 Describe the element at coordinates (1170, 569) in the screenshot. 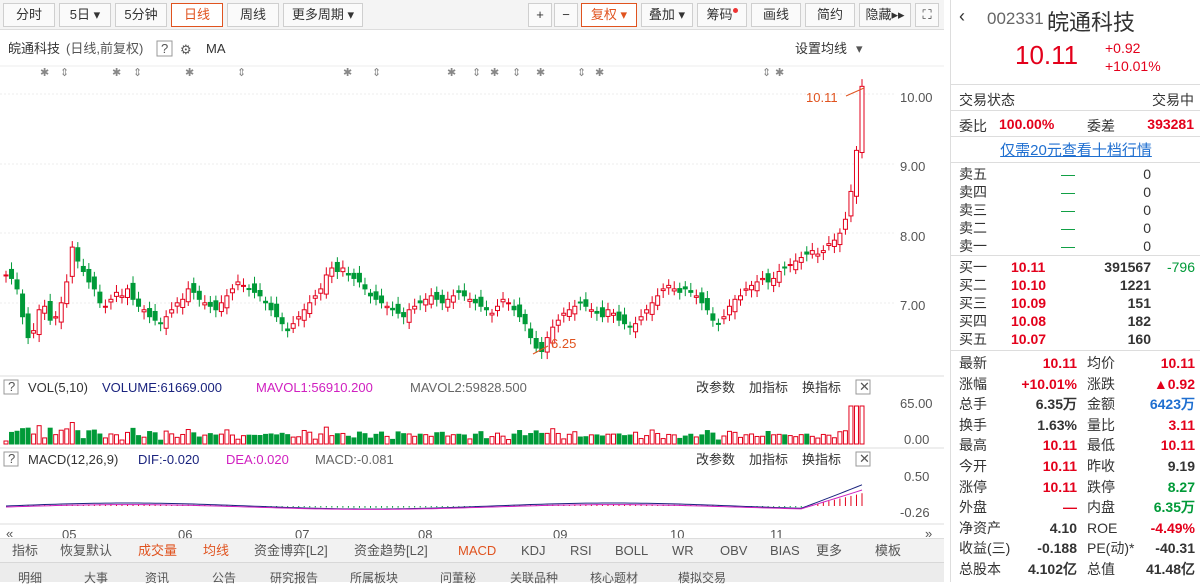

I see `stat-value: 41.48亿` at that location.